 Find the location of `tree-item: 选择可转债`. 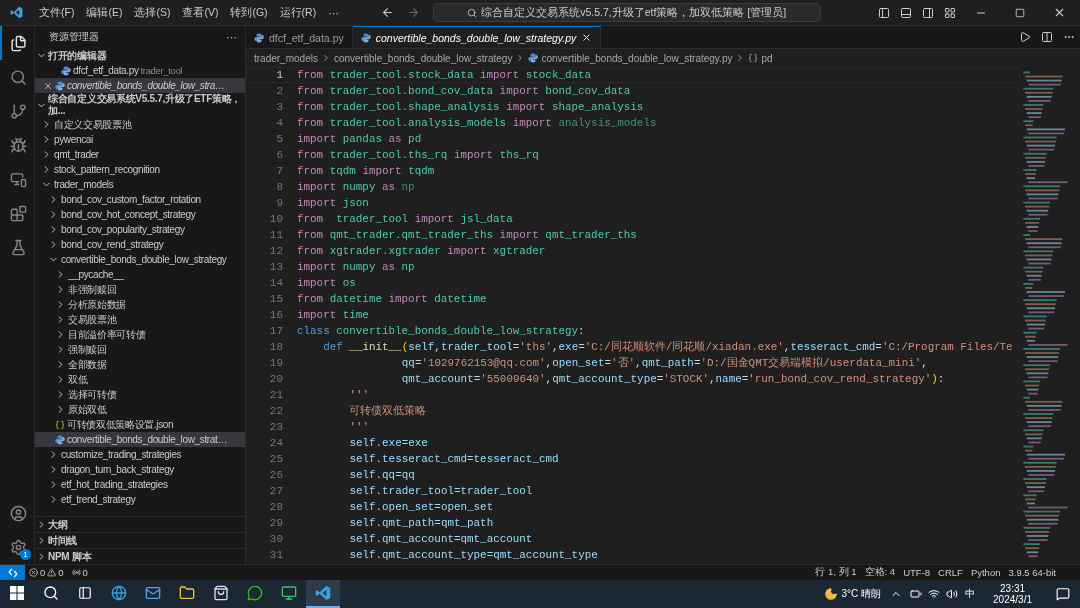

tree-item: 选择可转债 is located at coordinates (140, 394).